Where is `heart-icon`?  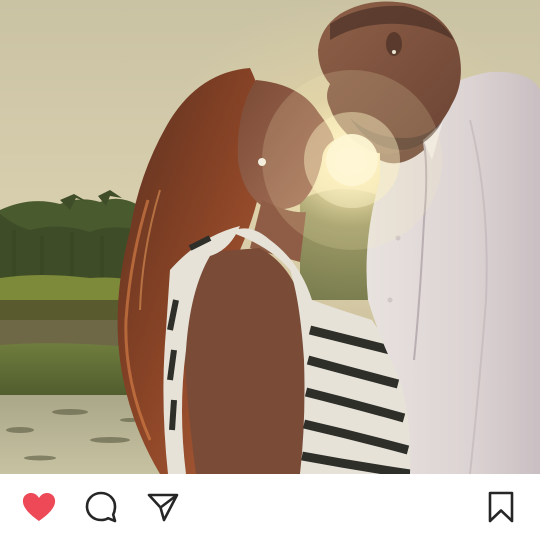 heart-icon is located at coordinates (39, 507).